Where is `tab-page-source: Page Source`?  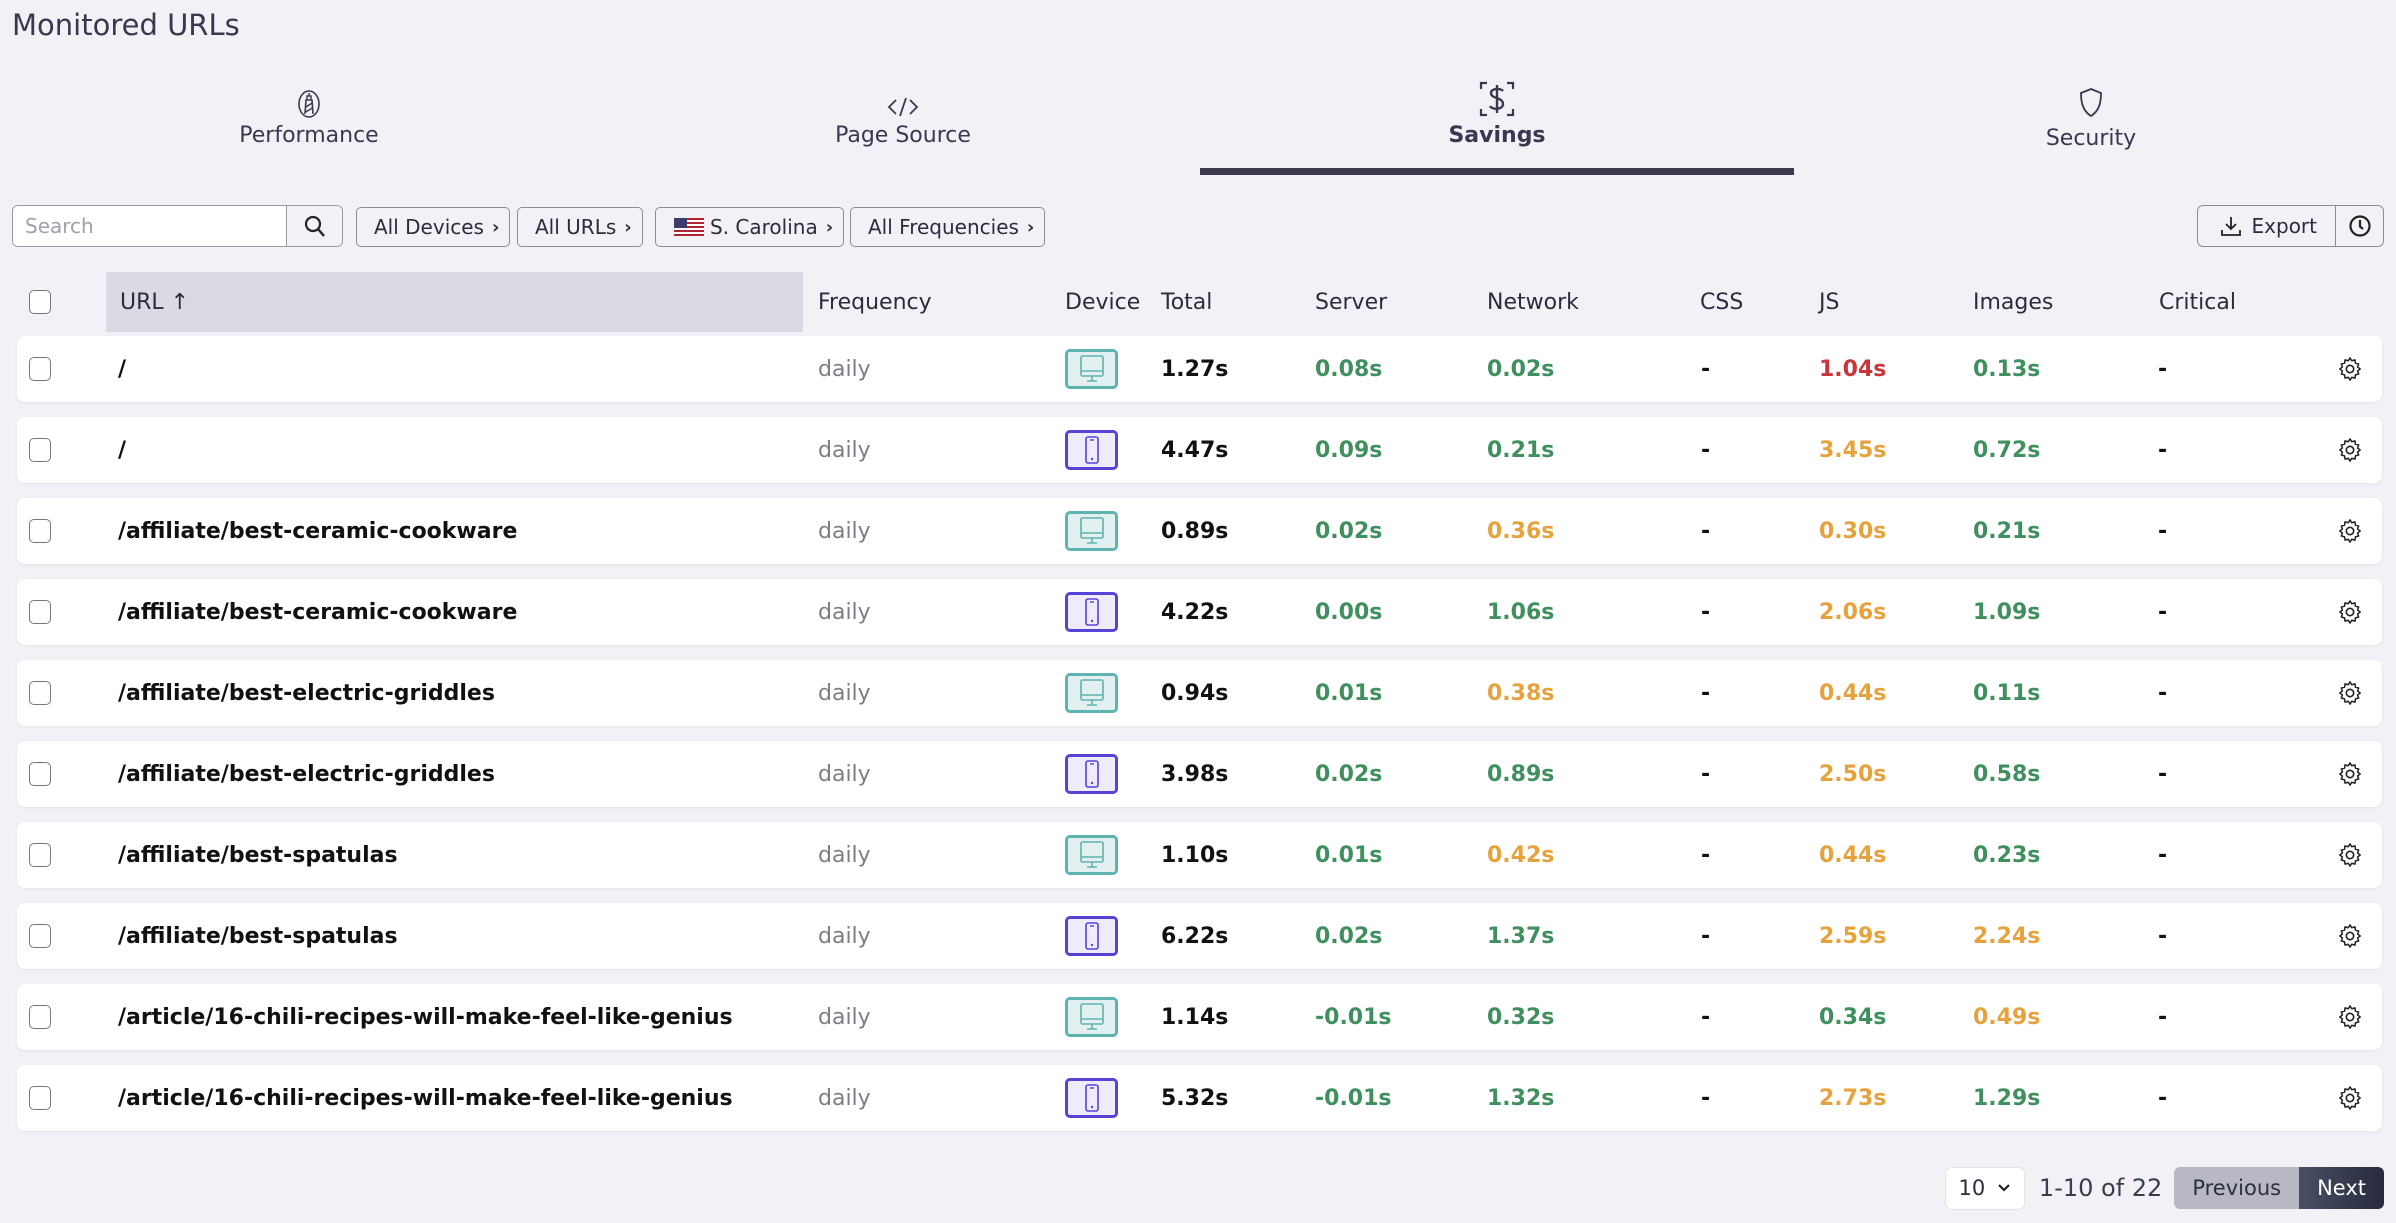 tab-page-source: Page Source is located at coordinates (903, 125).